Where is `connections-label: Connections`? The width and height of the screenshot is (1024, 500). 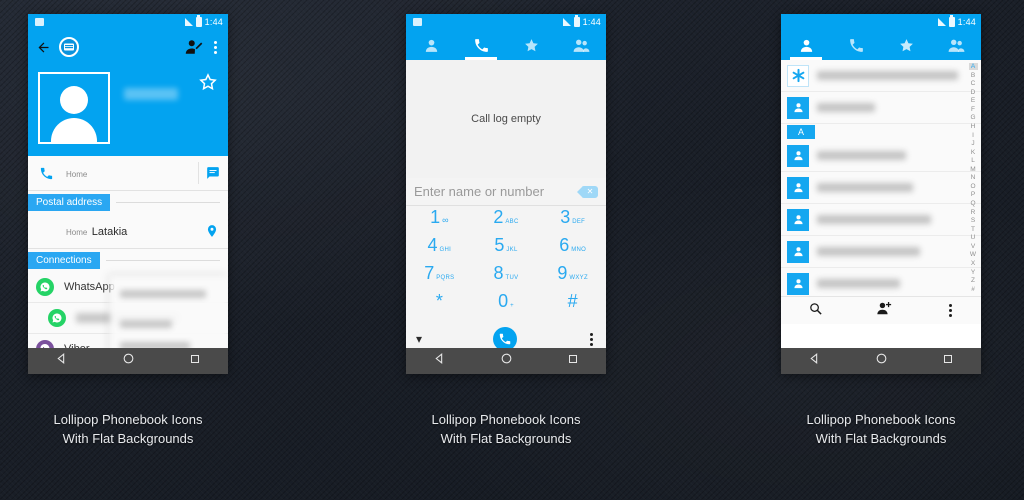 connections-label: Connections is located at coordinates (64, 260).